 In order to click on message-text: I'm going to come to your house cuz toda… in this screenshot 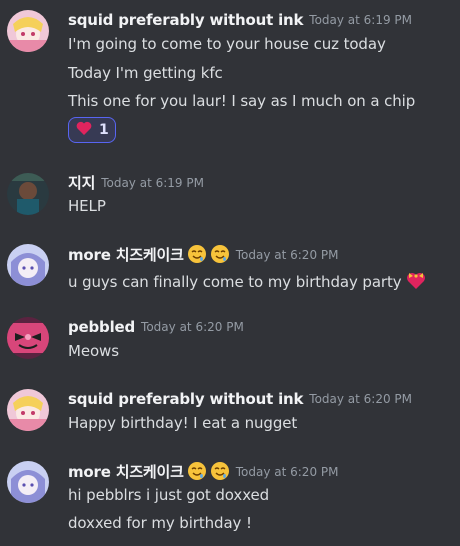, I will do `click(227, 44)`.